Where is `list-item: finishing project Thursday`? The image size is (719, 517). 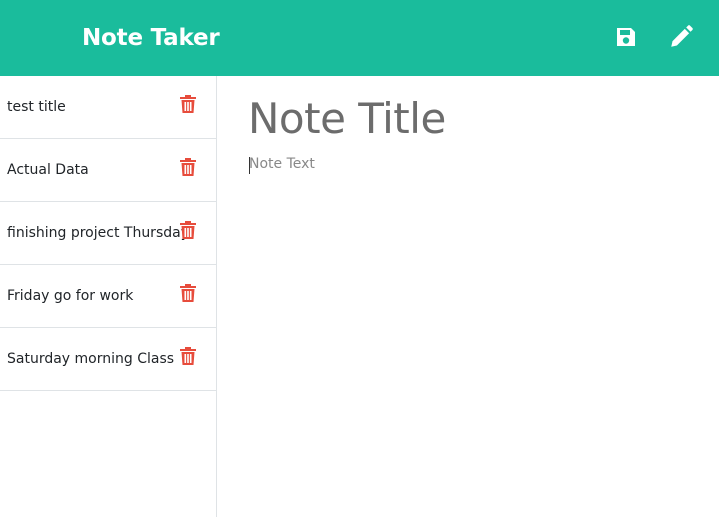
list-item: finishing project Thursday is located at coordinates (108, 233).